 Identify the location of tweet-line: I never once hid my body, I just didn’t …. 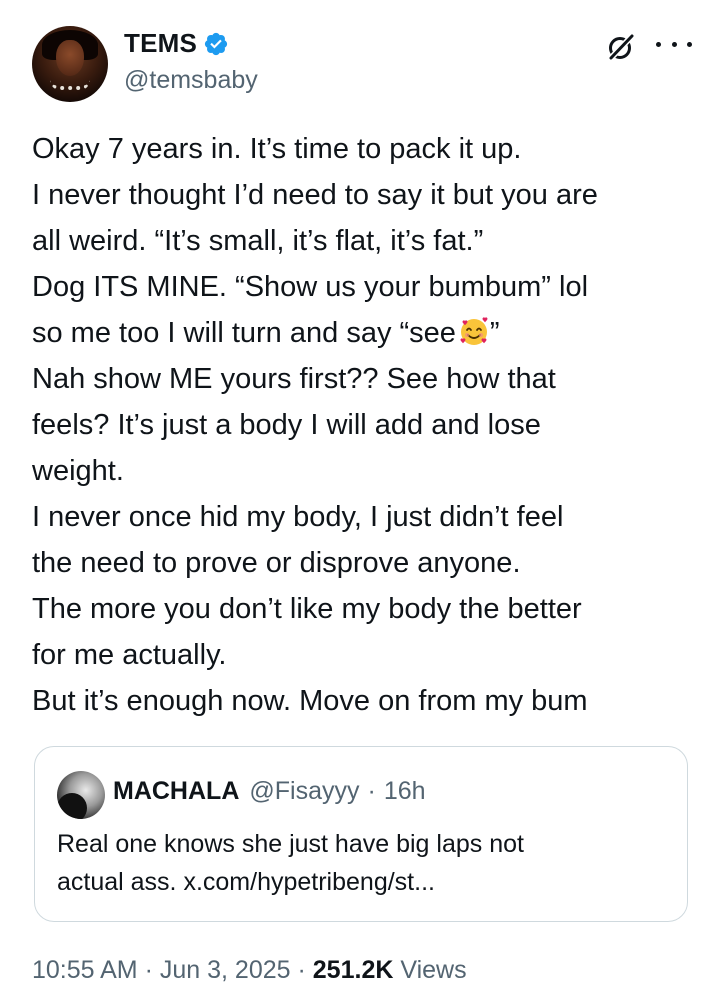
(298, 517).